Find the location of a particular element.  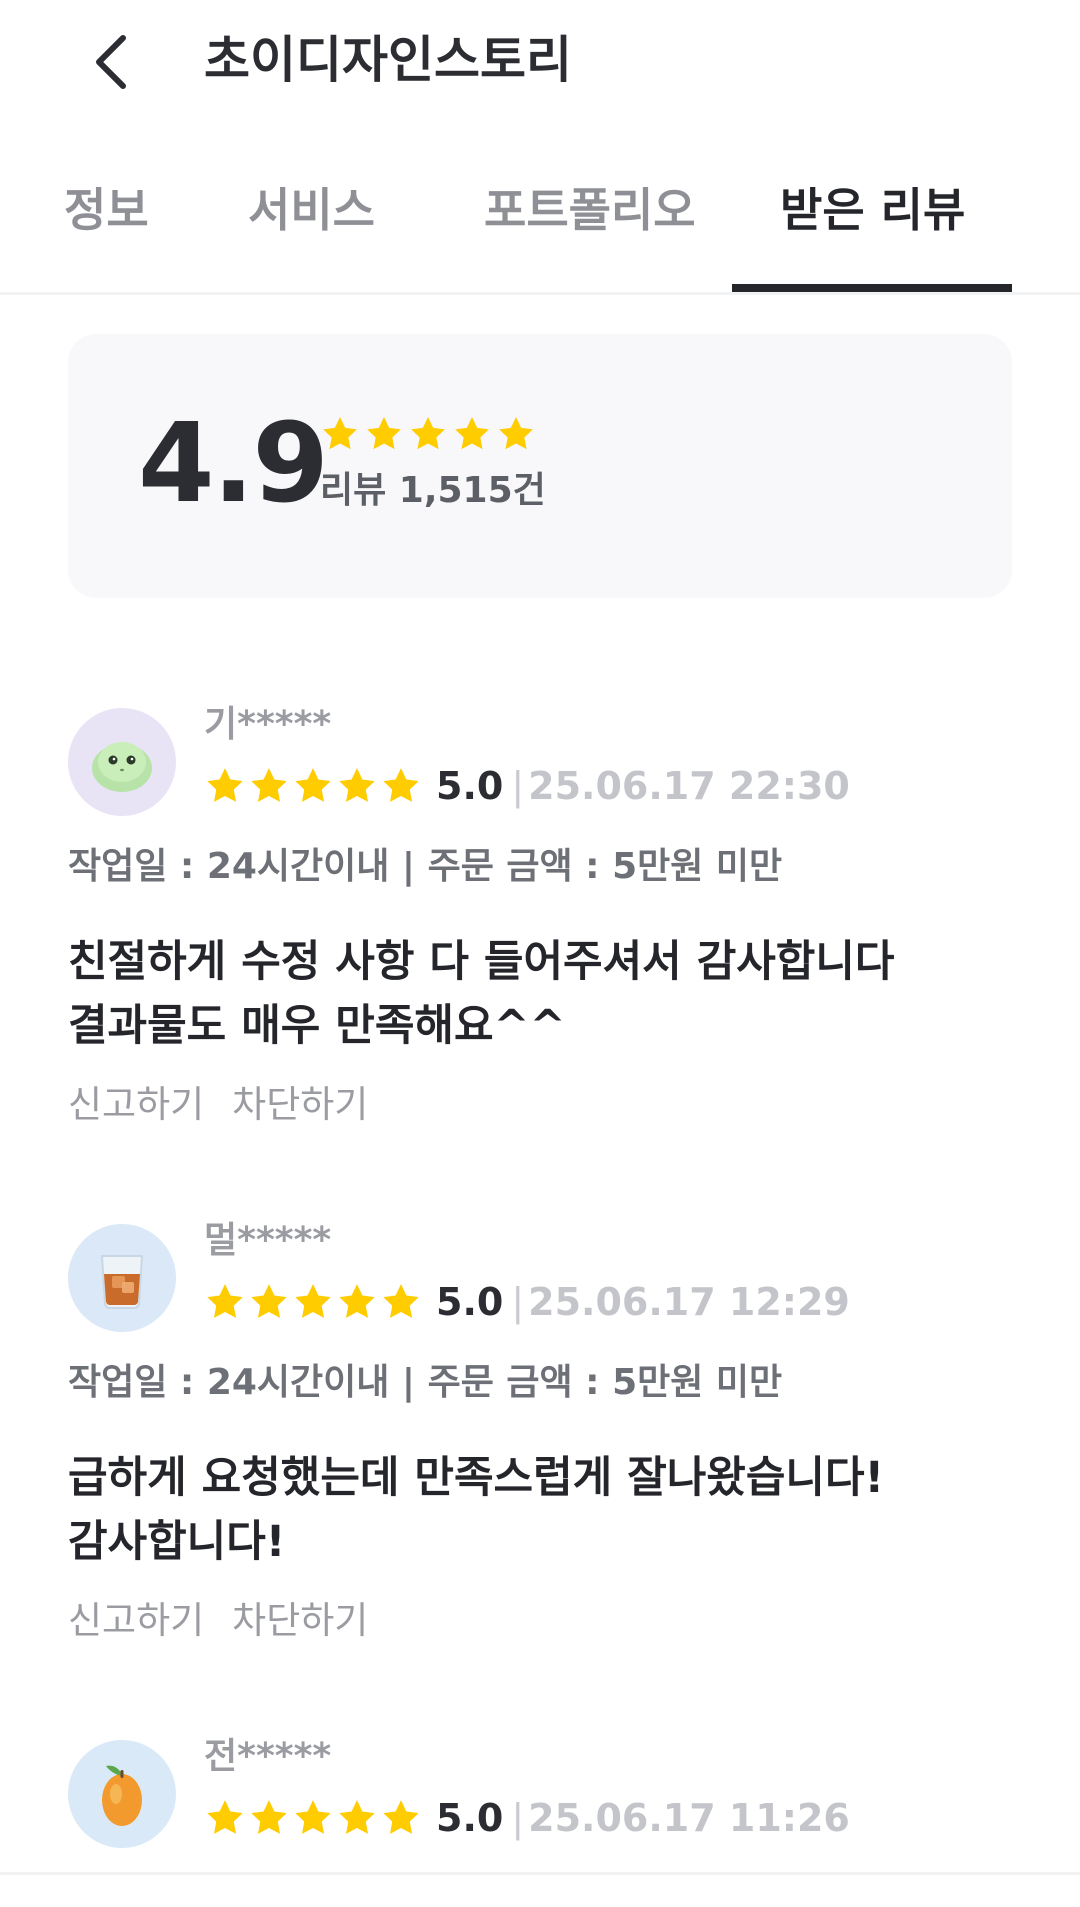

tab-reviews: 받은 리뷰 is located at coordinates (872, 210).